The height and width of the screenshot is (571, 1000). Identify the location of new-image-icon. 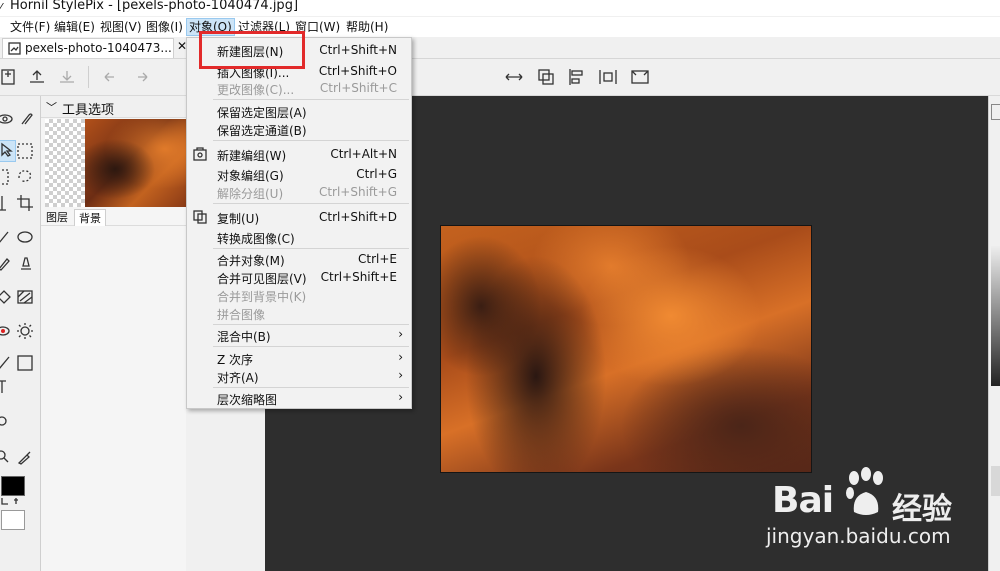
(9, 77).